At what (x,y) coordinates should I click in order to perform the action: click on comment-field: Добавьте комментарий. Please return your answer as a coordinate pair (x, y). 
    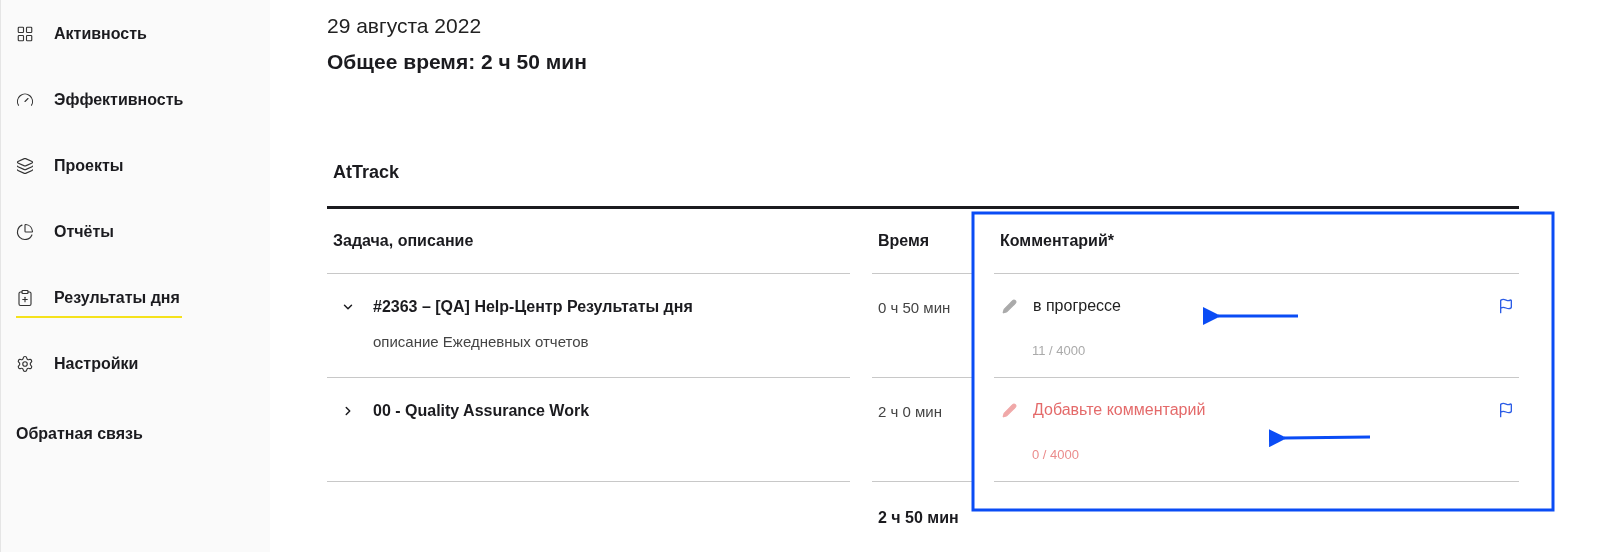
    Looking at the image, I should click on (1257, 410).